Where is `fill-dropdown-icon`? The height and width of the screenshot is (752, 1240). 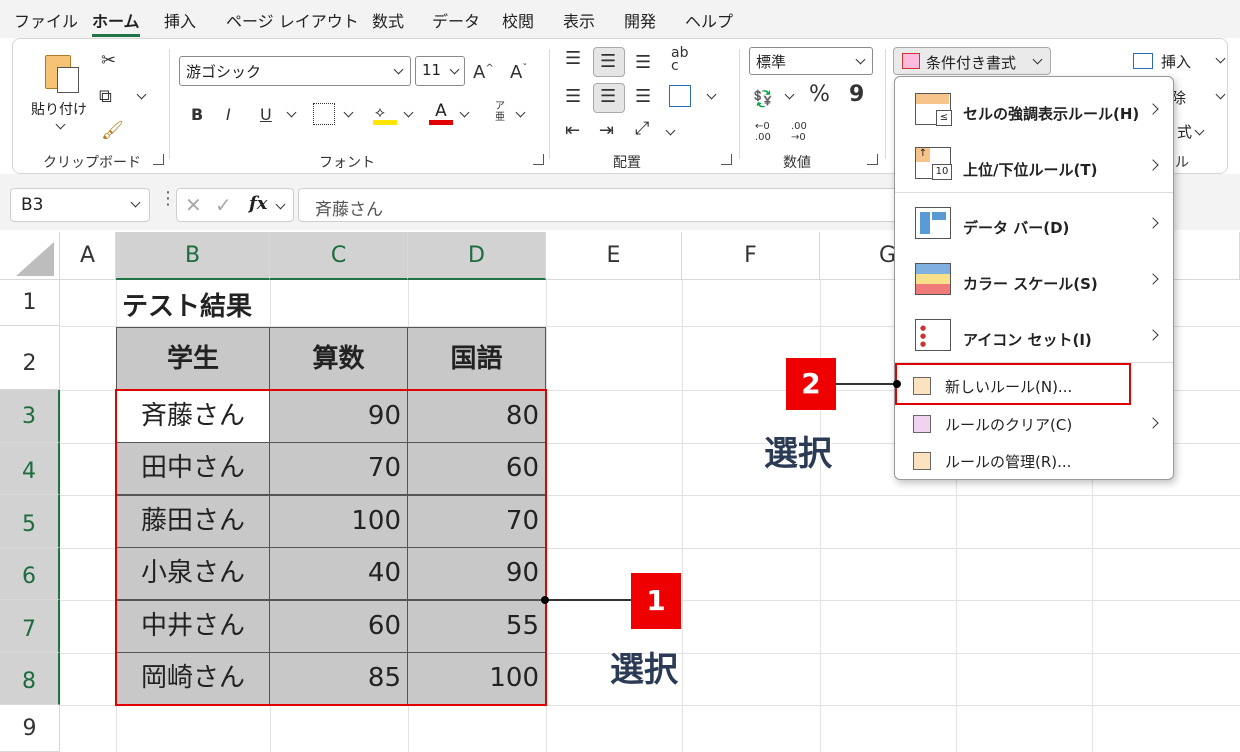 fill-dropdown-icon is located at coordinates (408, 112).